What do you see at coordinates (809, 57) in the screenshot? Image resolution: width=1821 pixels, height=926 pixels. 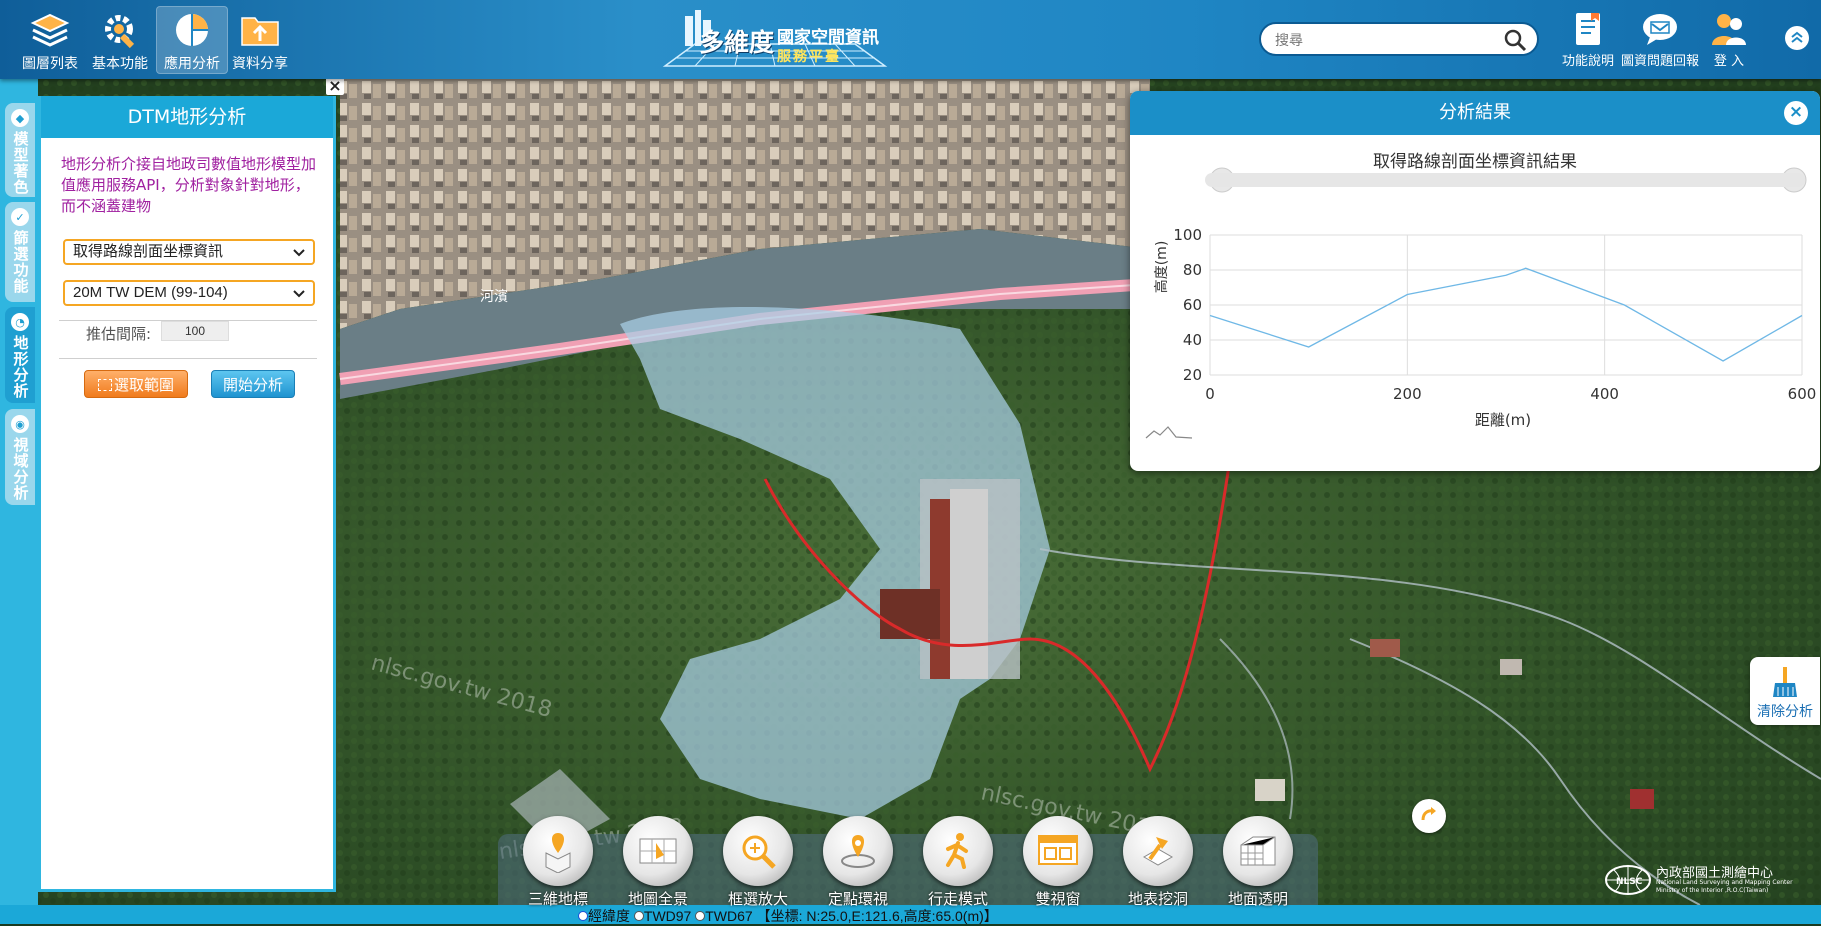 I see `logo-line2: 服務平臺` at bounding box center [809, 57].